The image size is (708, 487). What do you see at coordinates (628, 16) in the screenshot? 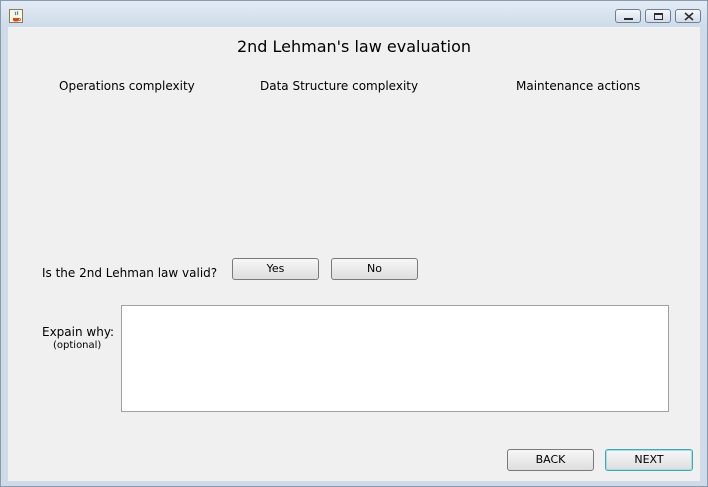
I see `minimize-button` at bounding box center [628, 16].